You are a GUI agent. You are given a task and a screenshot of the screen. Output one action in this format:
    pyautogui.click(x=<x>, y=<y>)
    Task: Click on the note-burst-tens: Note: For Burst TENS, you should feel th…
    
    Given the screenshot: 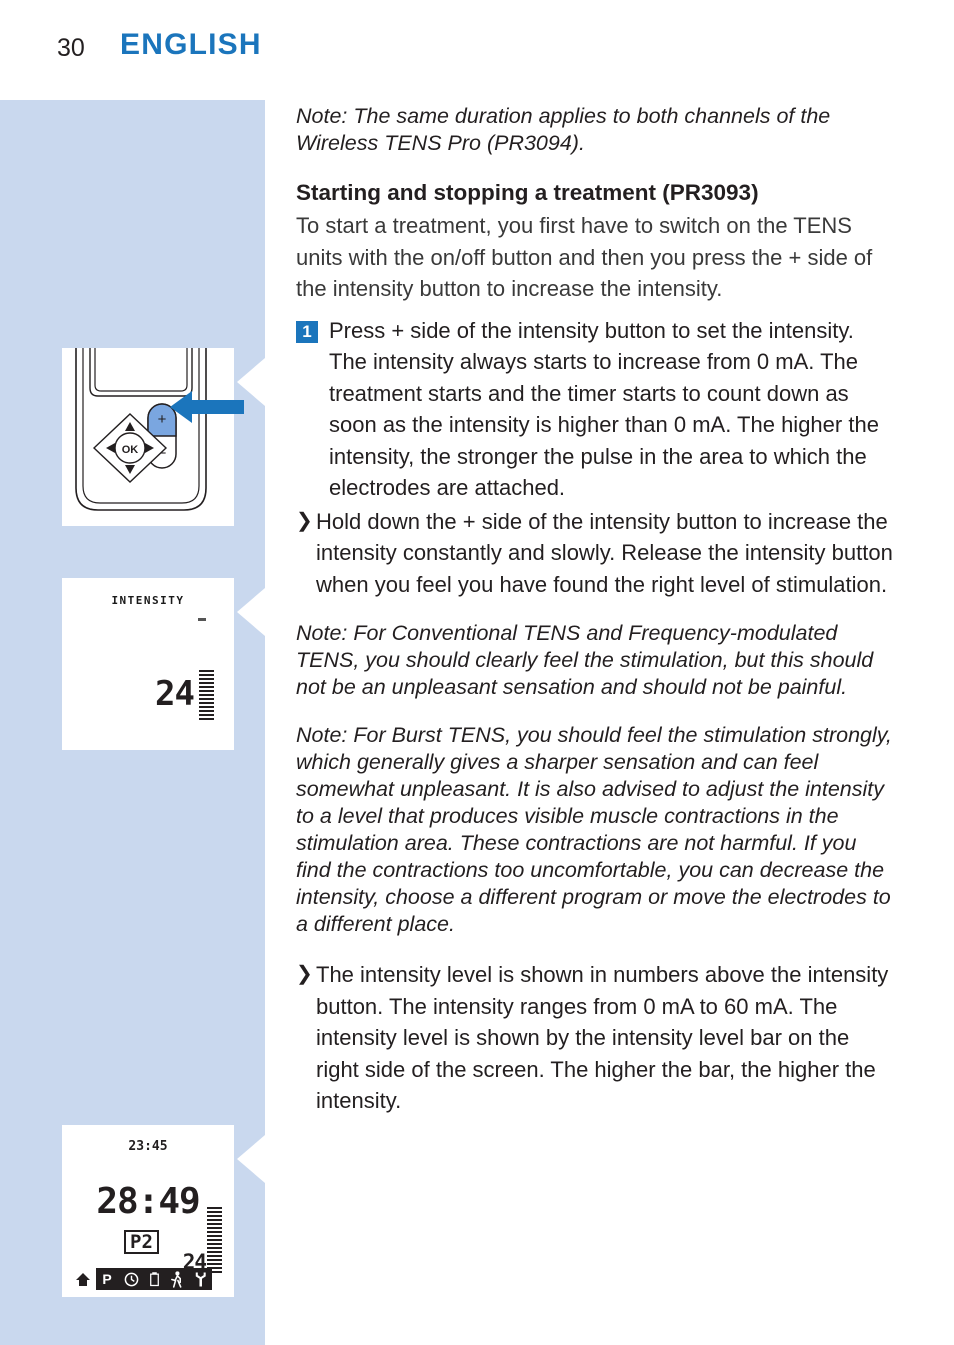 What is the action you would take?
    pyautogui.click(x=594, y=829)
    